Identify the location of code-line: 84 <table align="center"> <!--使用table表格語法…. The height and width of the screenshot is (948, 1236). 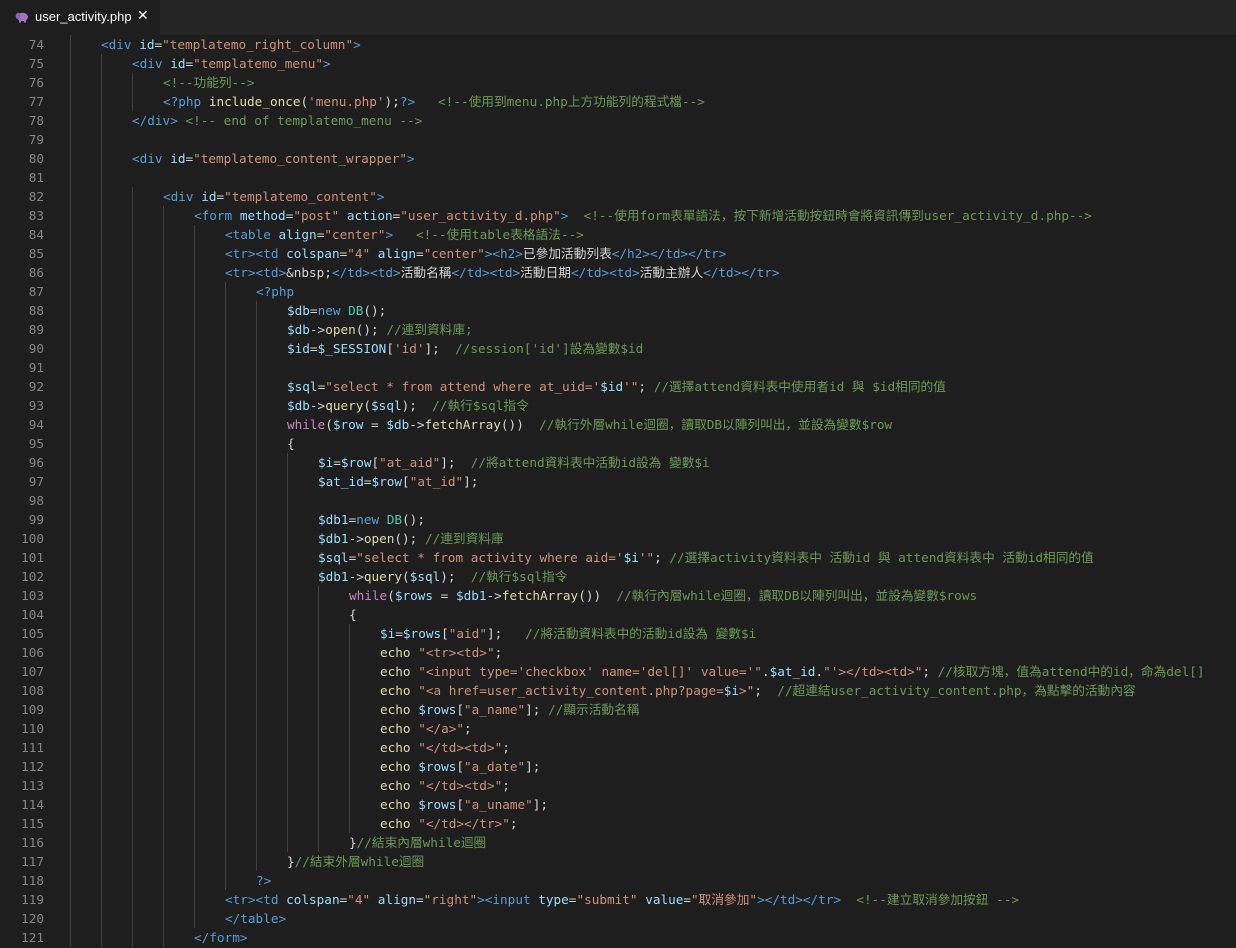
(618, 234).